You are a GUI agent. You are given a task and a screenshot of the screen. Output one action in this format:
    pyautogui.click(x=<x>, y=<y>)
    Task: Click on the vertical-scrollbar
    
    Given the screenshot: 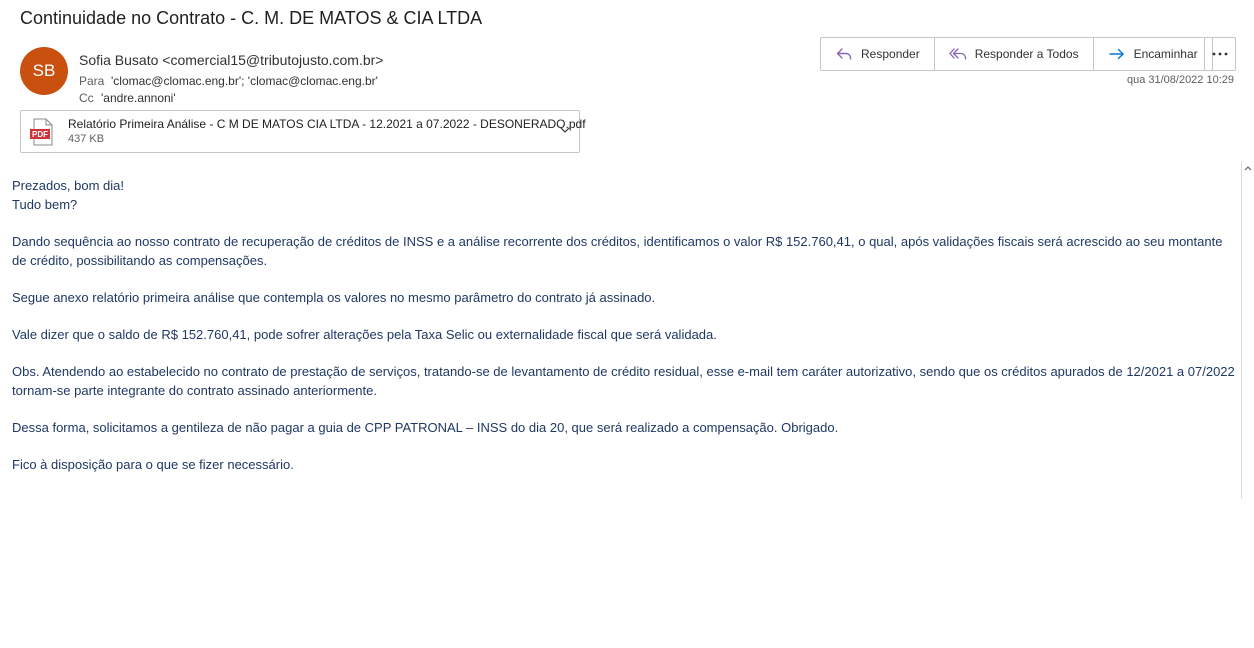 What is the action you would take?
    pyautogui.click(x=1247, y=330)
    